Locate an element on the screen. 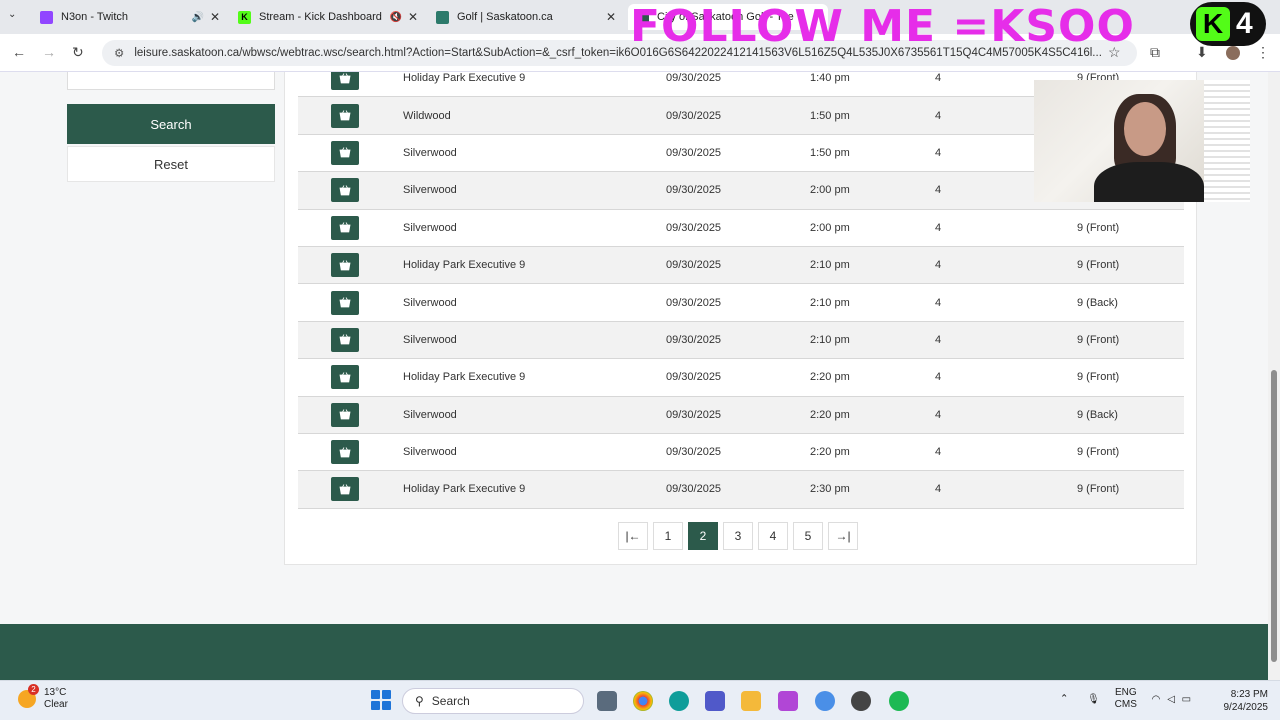 The height and width of the screenshot is (720, 1280). page-1-button: 1 is located at coordinates (668, 536).